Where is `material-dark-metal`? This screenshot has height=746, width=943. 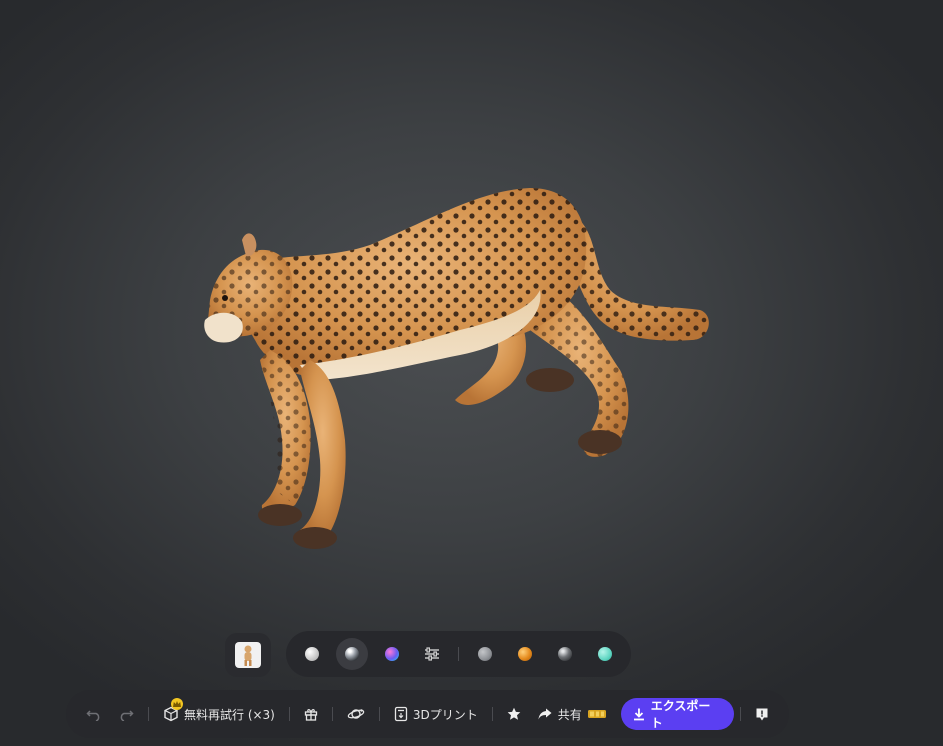
material-dark-metal is located at coordinates (565, 654).